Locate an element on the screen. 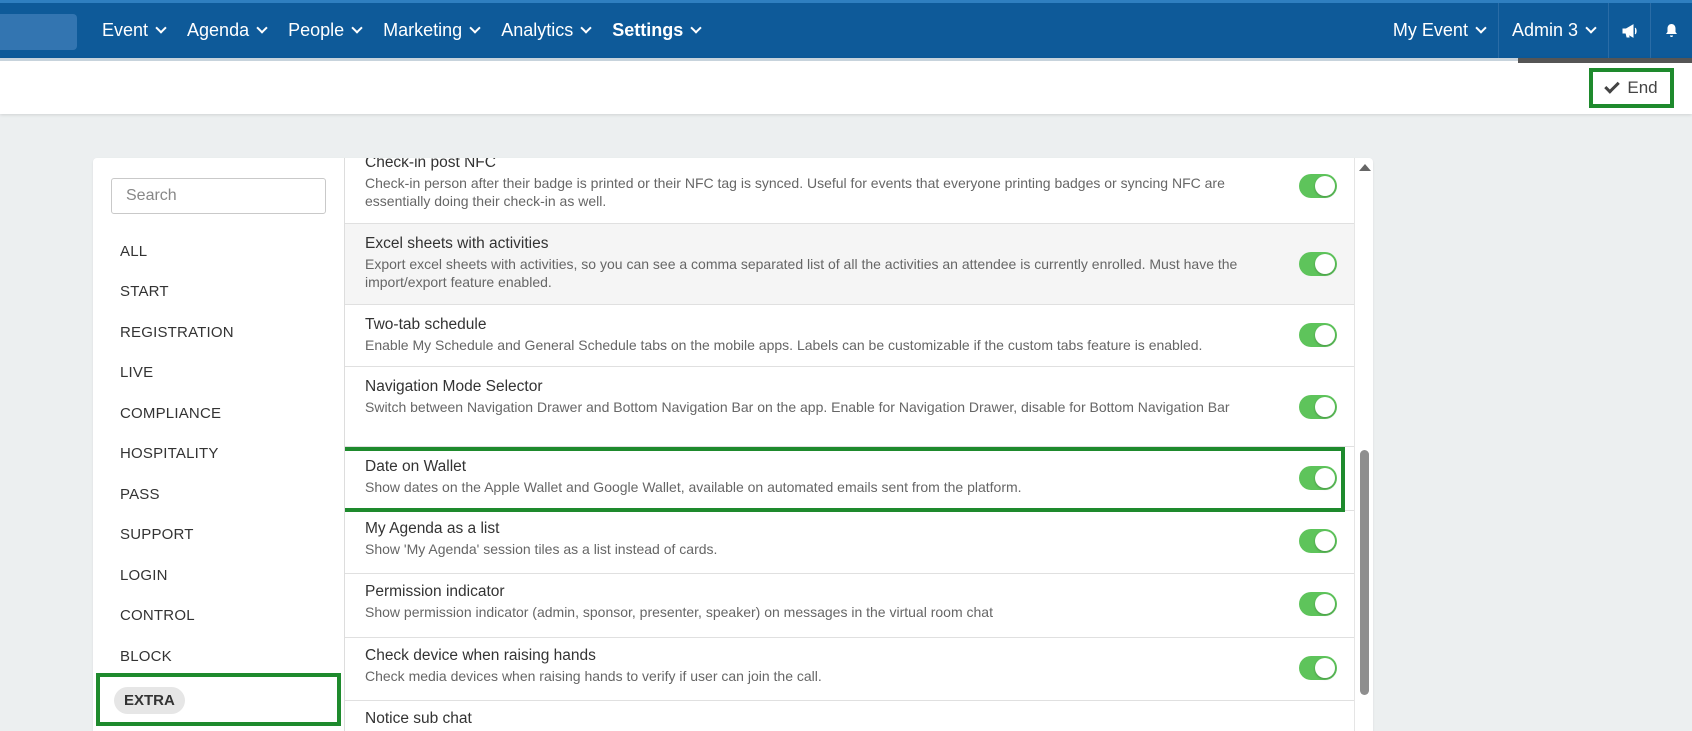 This screenshot has height=731, width=1692. feature-title: Excel sheets with activities is located at coordinates (457, 243).